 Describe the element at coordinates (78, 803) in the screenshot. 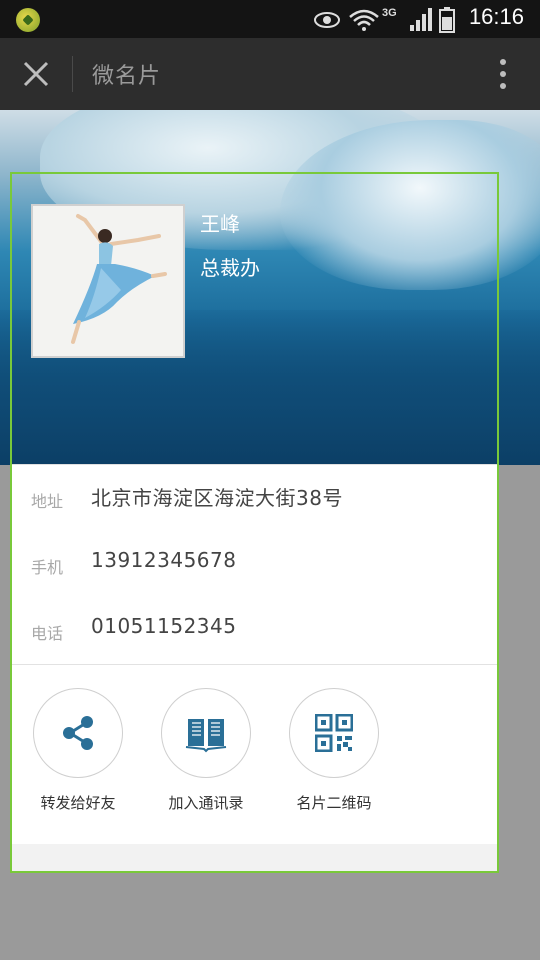

I see `share-label: 转发给好友` at that location.